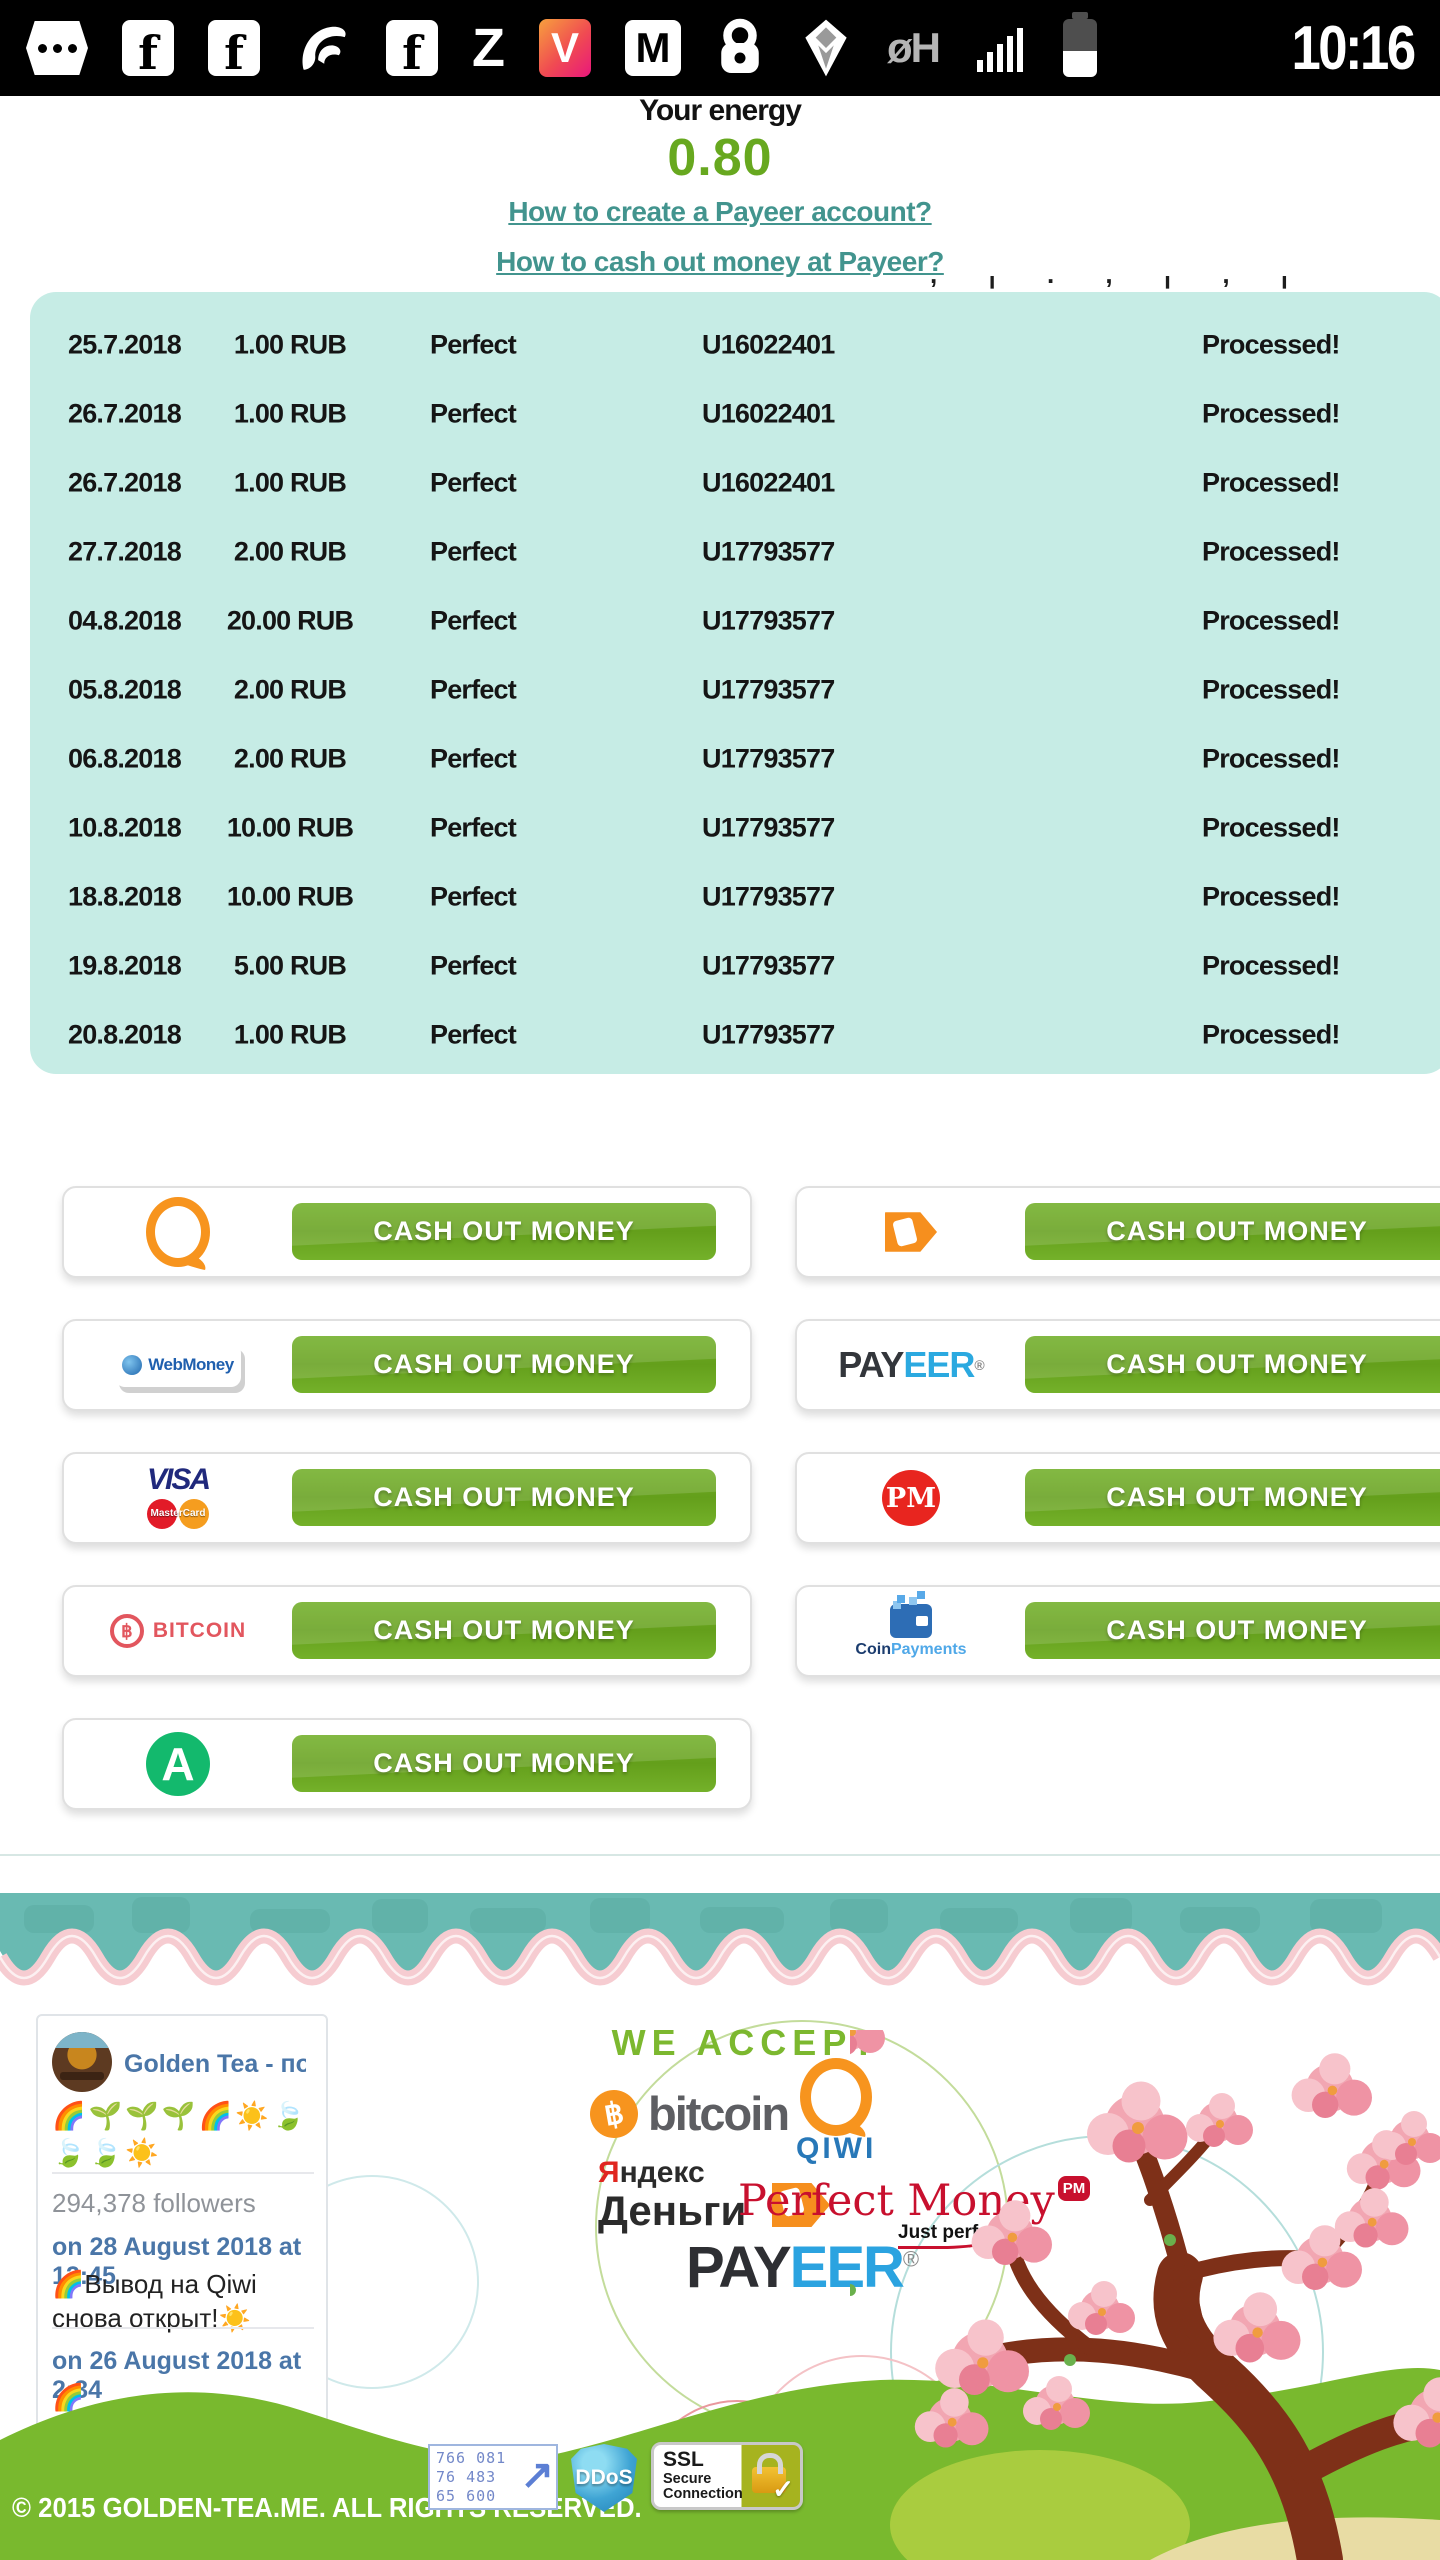 This screenshot has height=2560, width=1440. Describe the element at coordinates (688, 2113) in the screenshot. I see `bitcoin-accept-logo: ฿ bitcoin` at that location.